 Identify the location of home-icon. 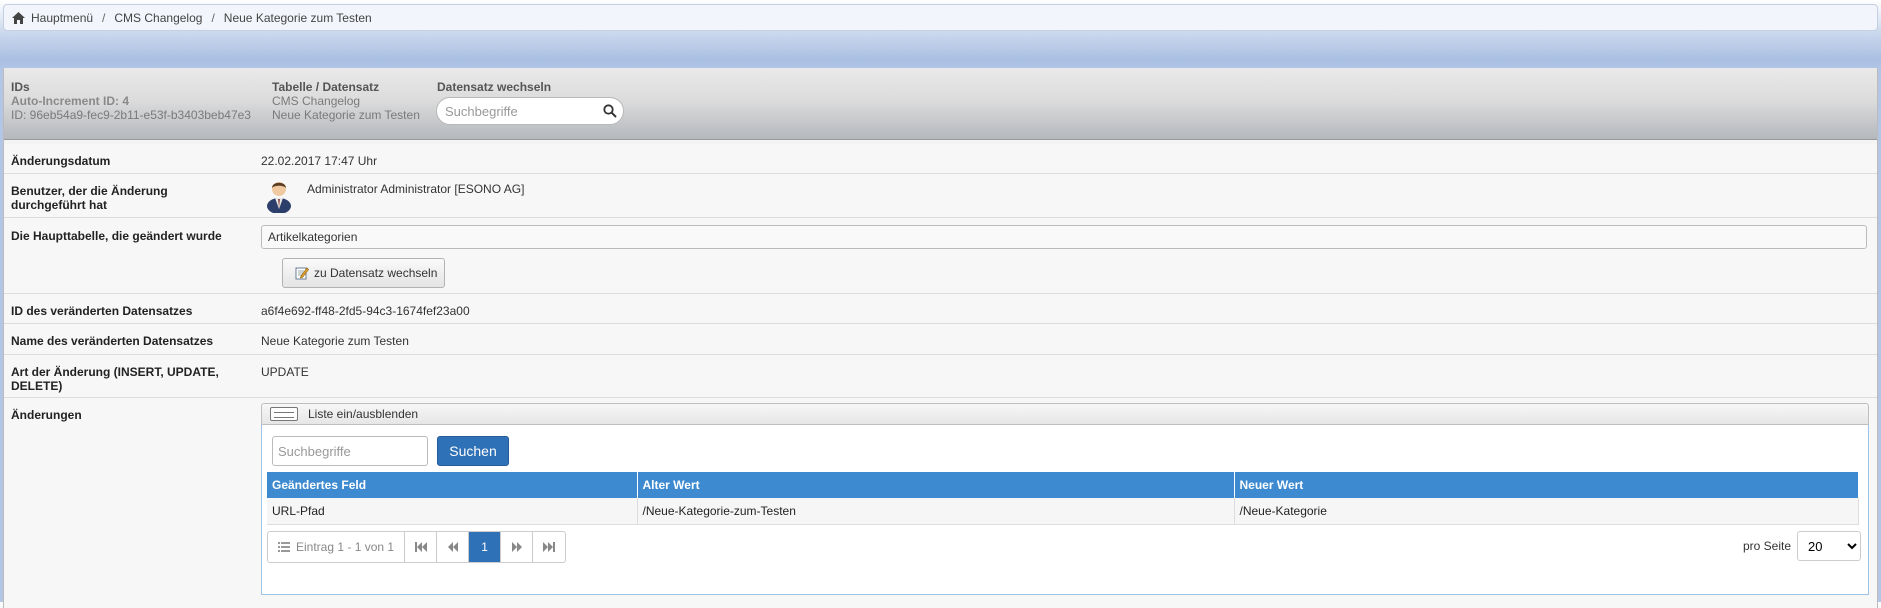
(18, 17).